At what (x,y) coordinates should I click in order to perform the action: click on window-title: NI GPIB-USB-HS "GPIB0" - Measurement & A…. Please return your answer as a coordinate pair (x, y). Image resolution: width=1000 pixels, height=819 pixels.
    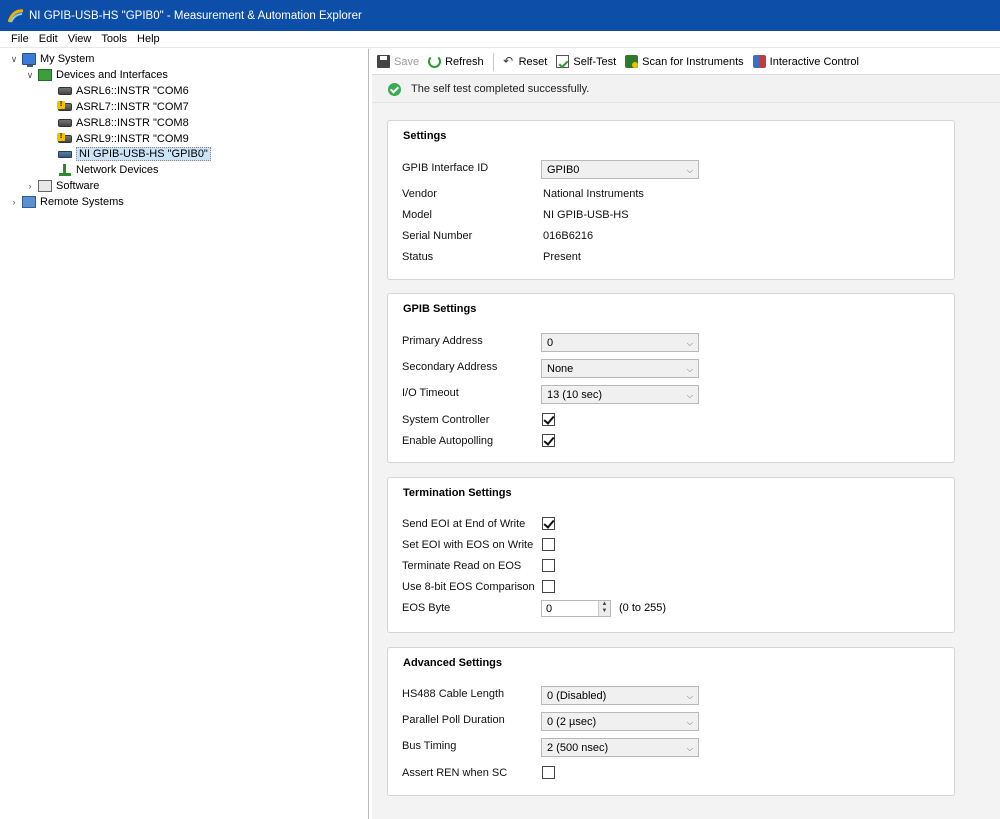
    Looking at the image, I should click on (195, 15).